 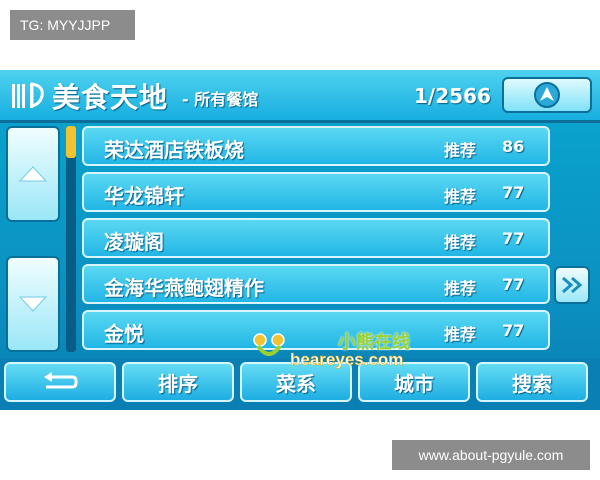 I want to click on scroll-down-button, so click(x=33, y=304).